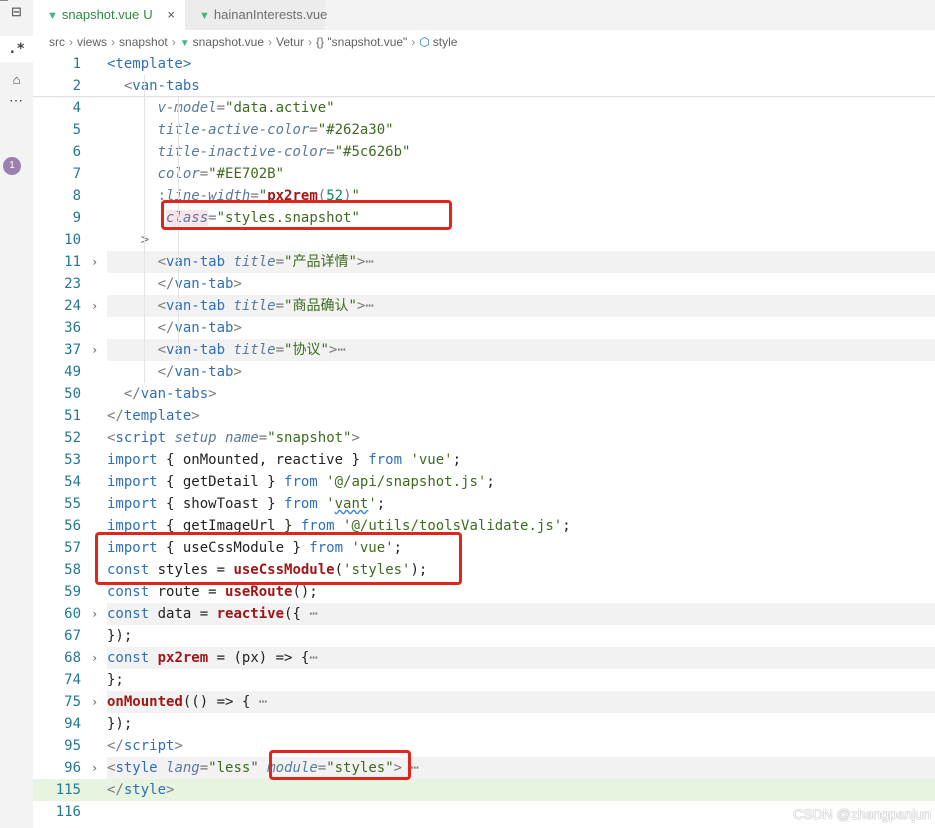 This screenshot has width=935, height=828. Describe the element at coordinates (521, 504) in the screenshot. I see `code-text: import { showToast } from 'vant';` at that location.